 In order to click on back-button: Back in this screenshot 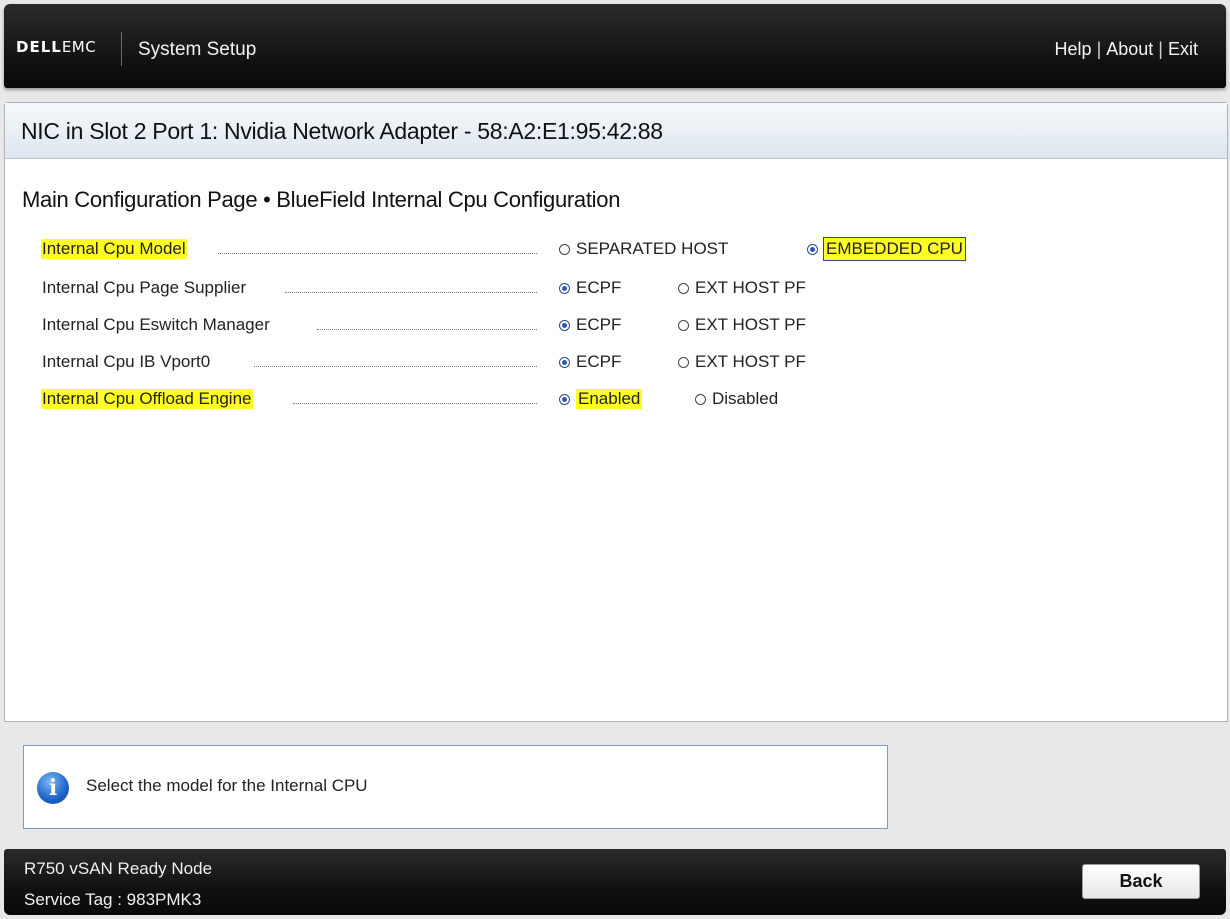, I will do `click(1141, 881)`.